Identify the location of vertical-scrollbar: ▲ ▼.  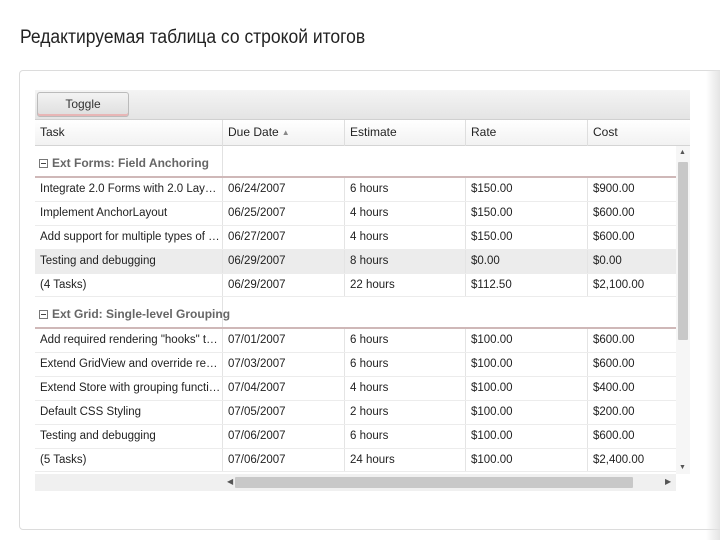
(683, 310).